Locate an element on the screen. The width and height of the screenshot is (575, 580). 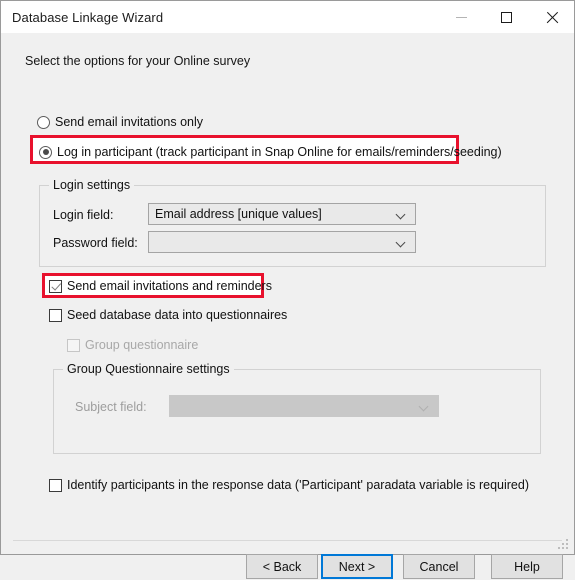
radio-icon-checked is located at coordinates (45, 152).